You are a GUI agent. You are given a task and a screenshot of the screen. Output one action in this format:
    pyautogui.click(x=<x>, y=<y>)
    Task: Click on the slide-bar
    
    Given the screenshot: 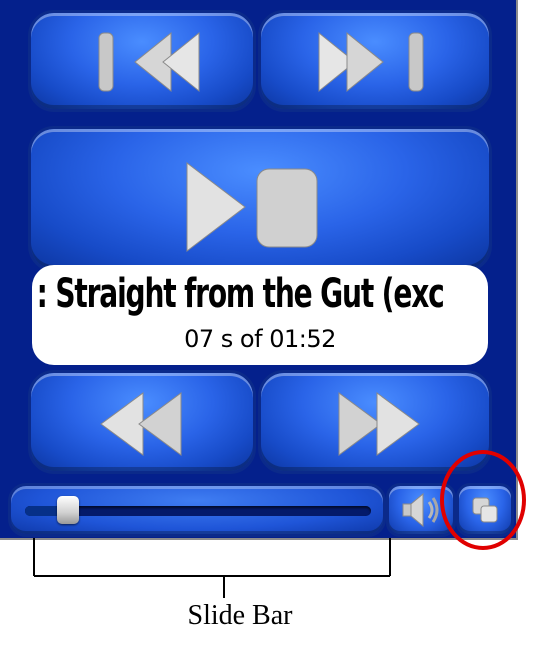 What is the action you would take?
    pyautogui.click(x=197, y=510)
    